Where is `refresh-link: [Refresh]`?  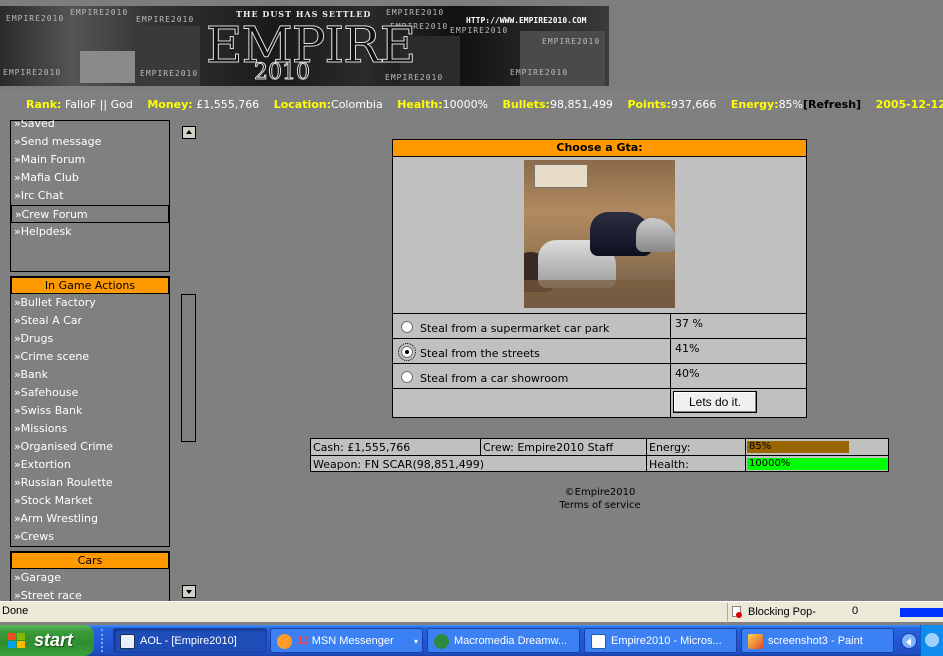
refresh-link: [Refresh] is located at coordinates (832, 104).